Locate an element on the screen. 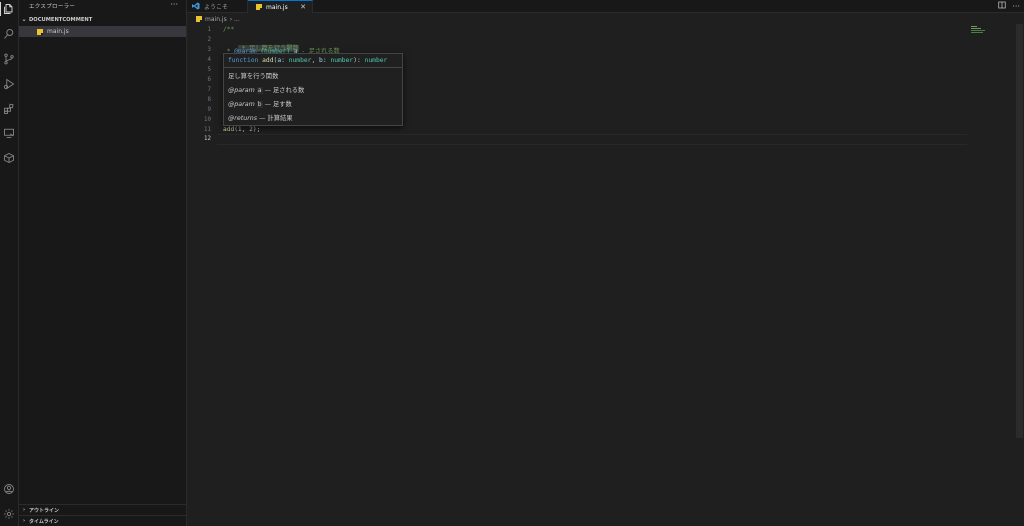  line-number: 9 is located at coordinates (209, 110).